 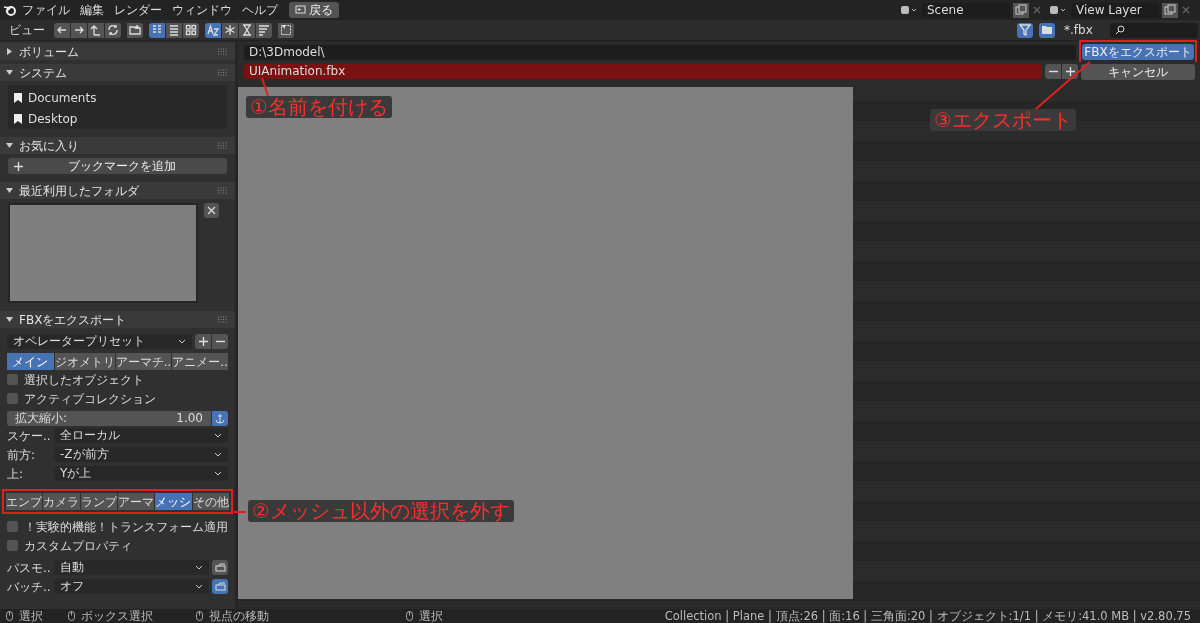 I want to click on plus-icon, so click(x=203, y=341).